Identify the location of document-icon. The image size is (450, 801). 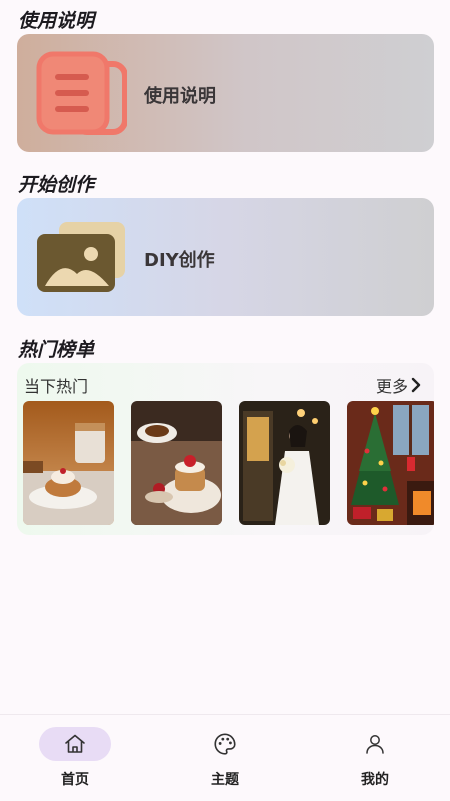
(81, 93).